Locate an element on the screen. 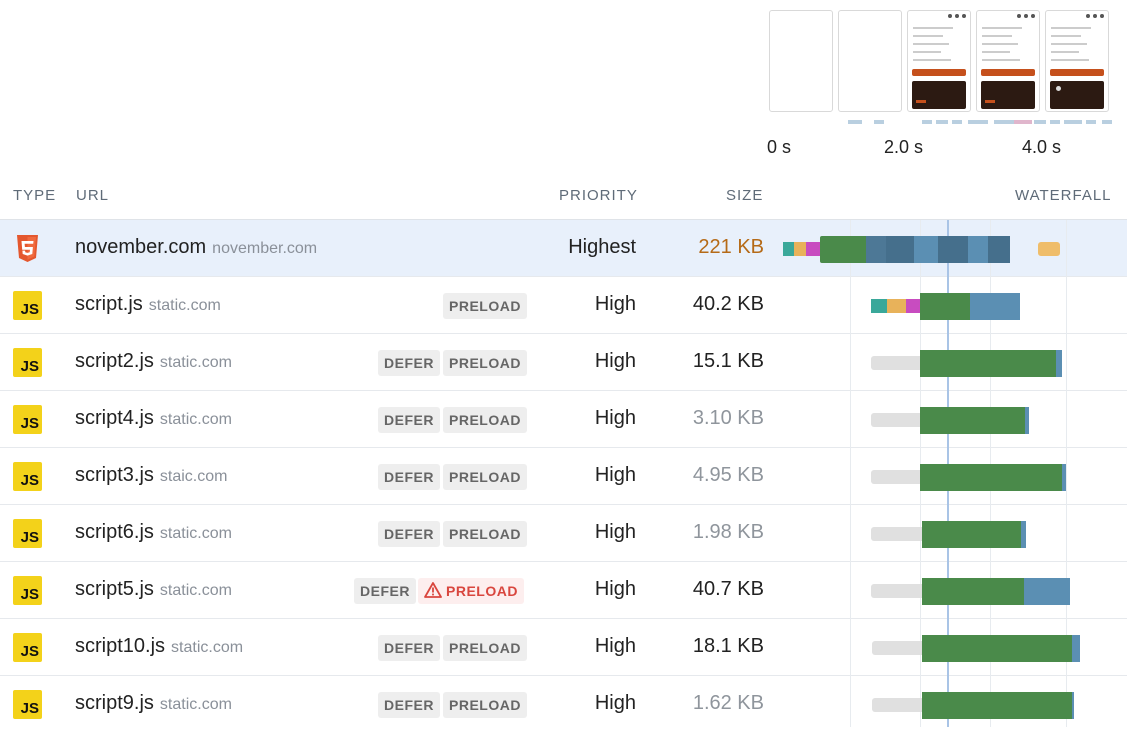  request-url: november.com november.com is located at coordinates (196, 247).